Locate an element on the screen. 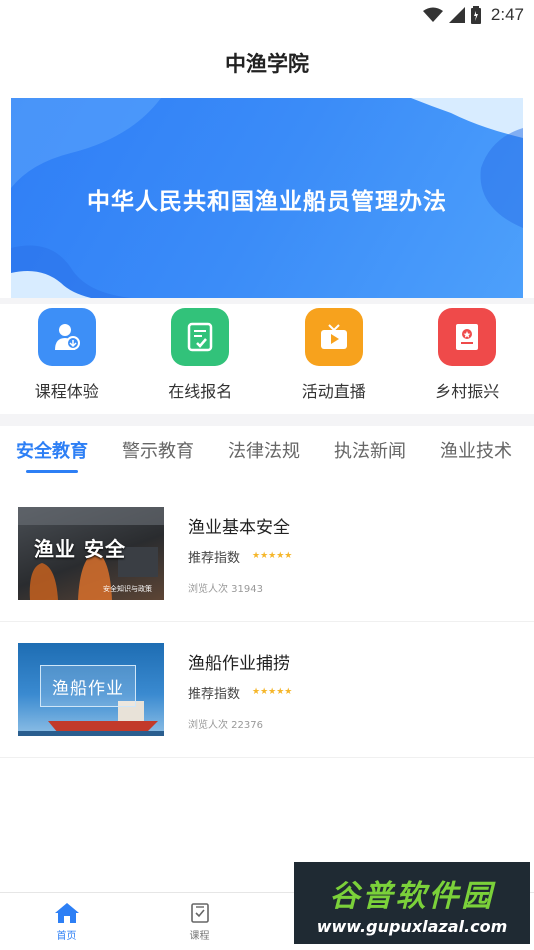 This screenshot has width=534, height=950. quick-label: 课程体验 is located at coordinates (66, 391).